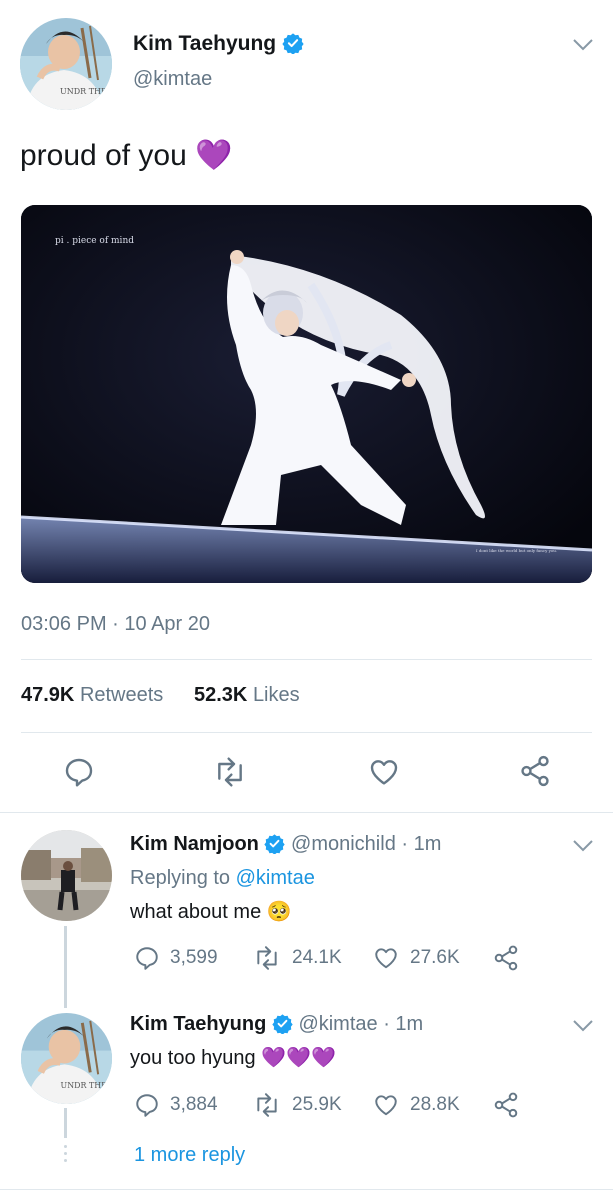 This screenshot has width=613, height=1200. I want to click on like-count: 27.6K, so click(435, 957).